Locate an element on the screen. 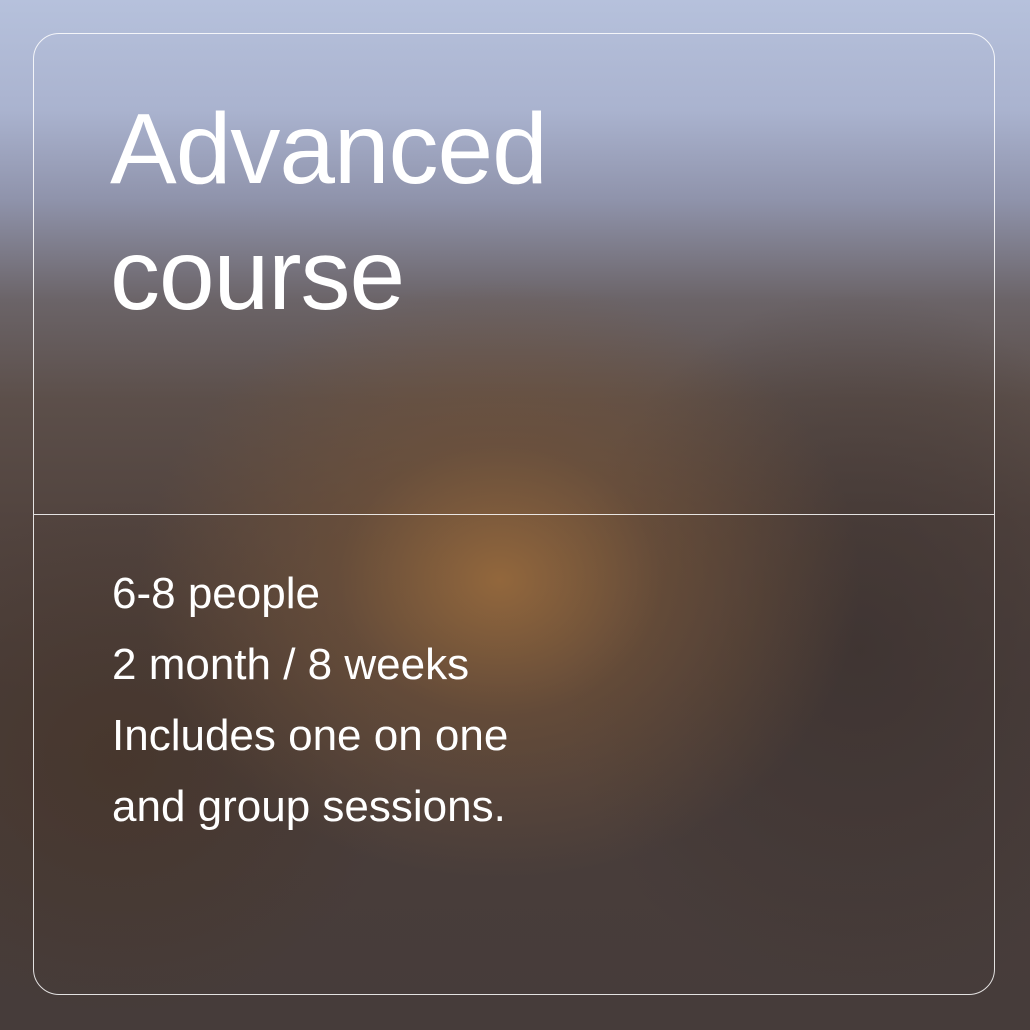 The height and width of the screenshot is (1030, 1030). course-title-line-2: course is located at coordinates (257, 275).